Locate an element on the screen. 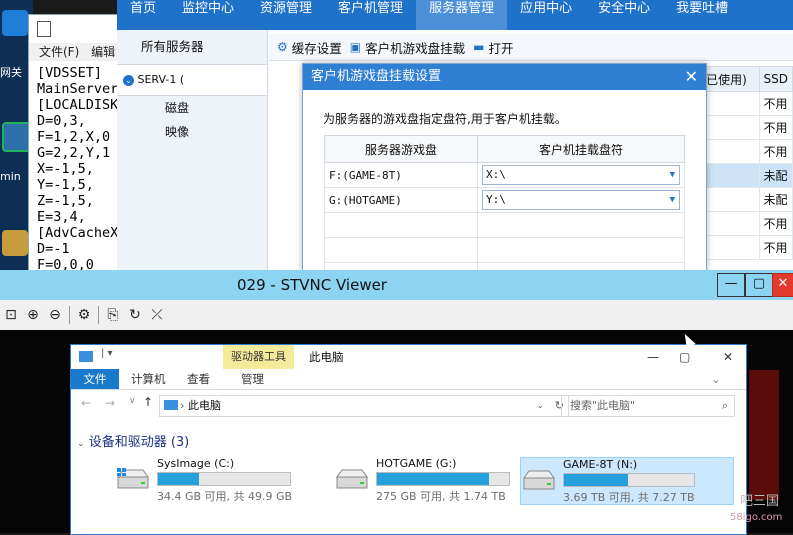 The image size is (793, 535). col-server-disk: 服务器游戏盘 is located at coordinates (401, 149).